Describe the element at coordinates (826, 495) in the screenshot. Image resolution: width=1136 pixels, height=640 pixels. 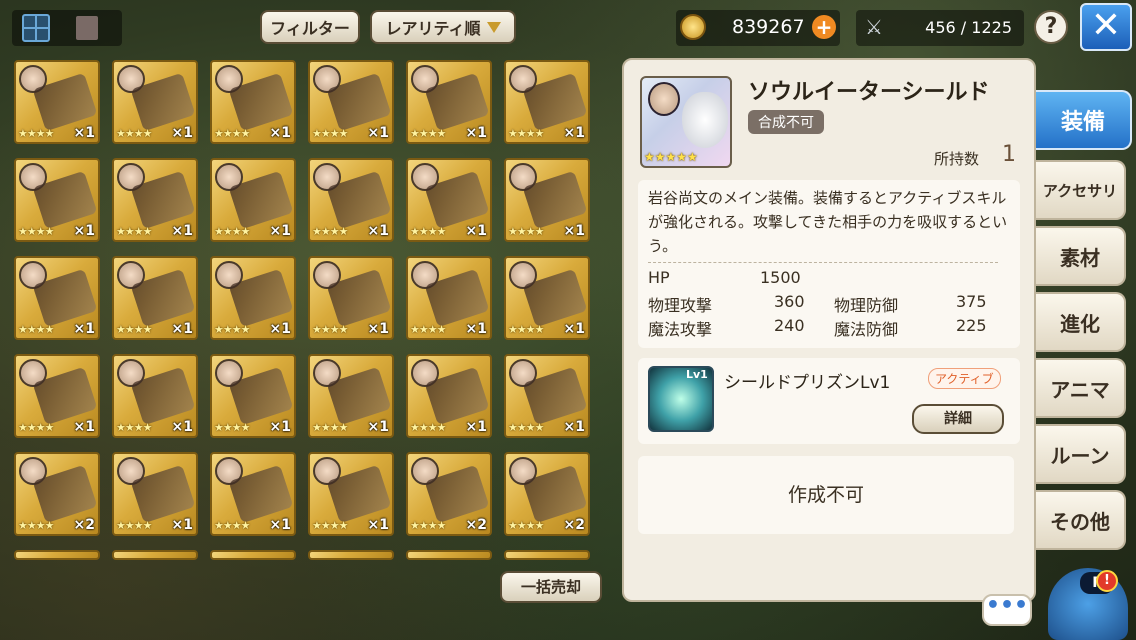
I see `create-status: 作成不可` at that location.